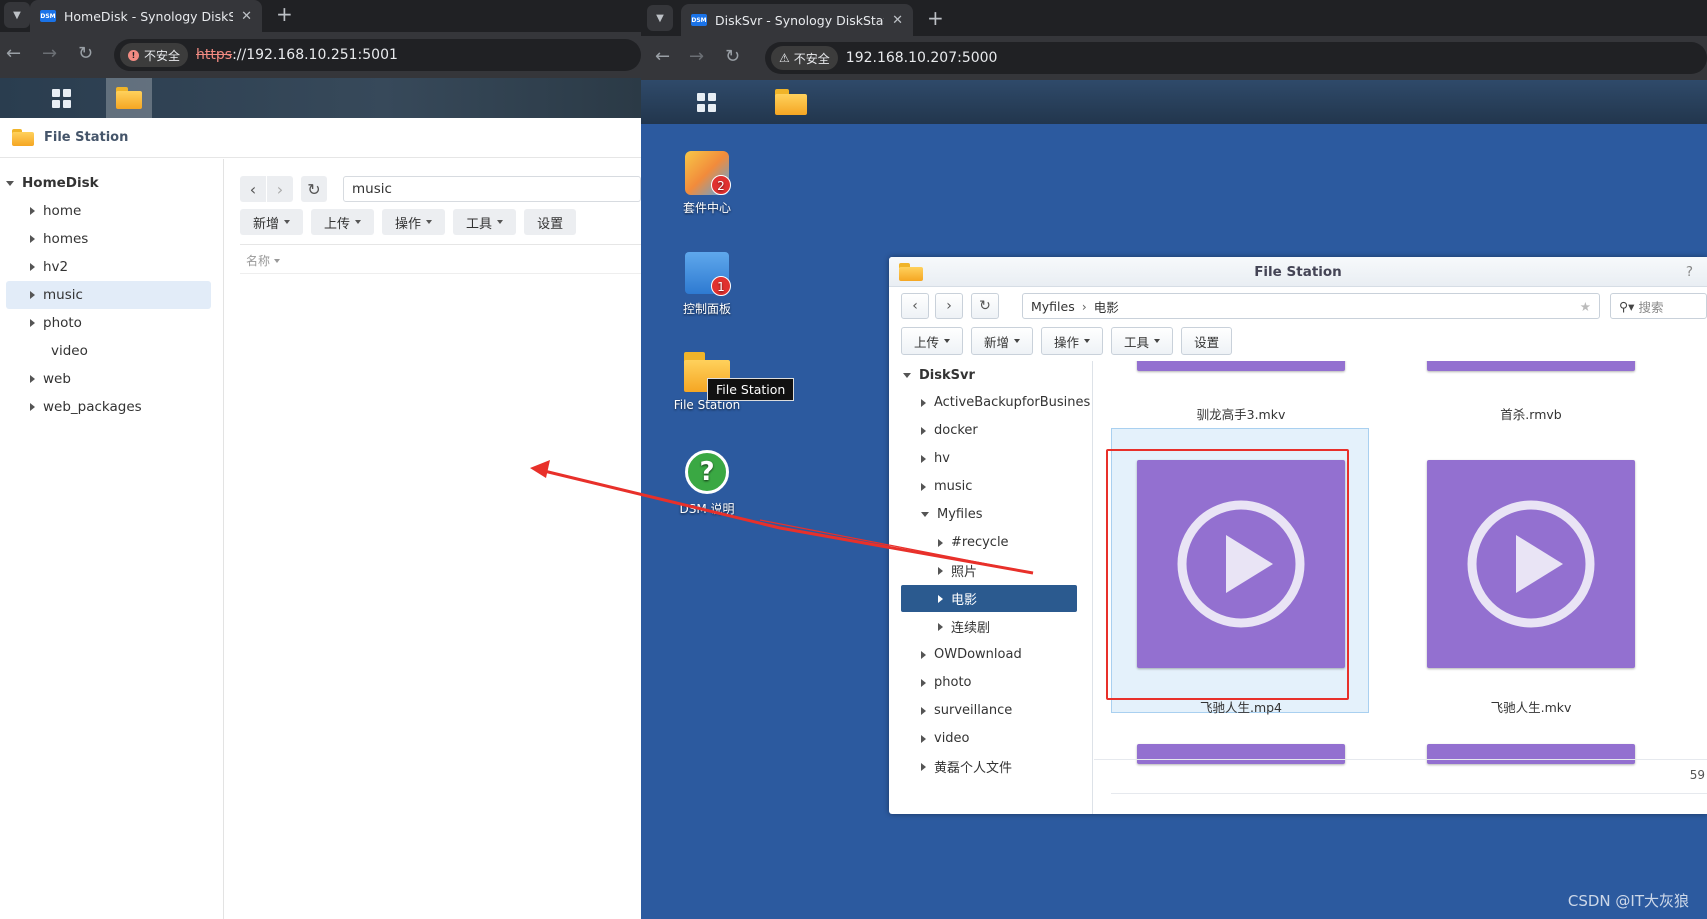 The image size is (1707, 919). Describe the element at coordinates (989, 598) in the screenshot. I see `tree-item-movies: 电影` at that location.